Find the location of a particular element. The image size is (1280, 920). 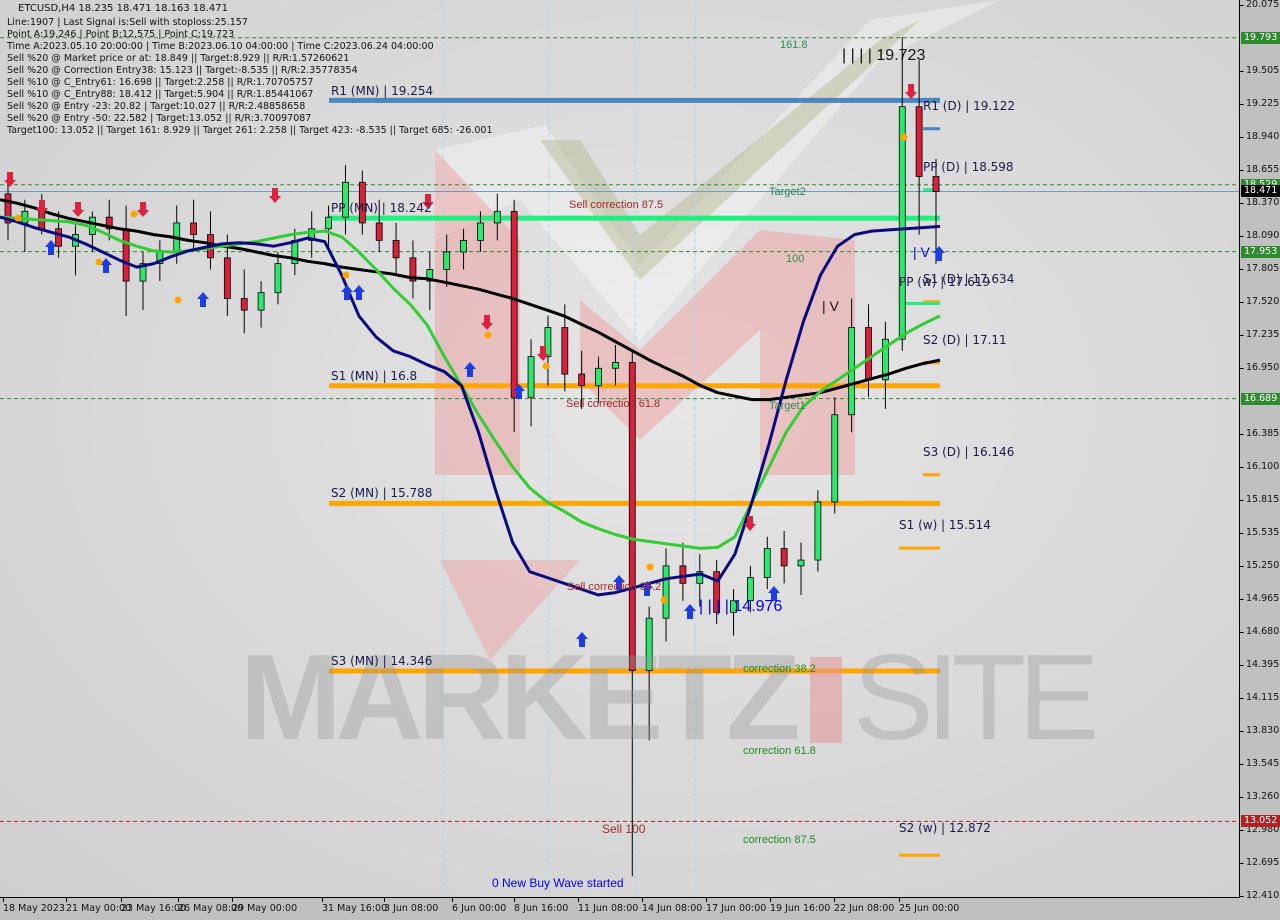

price-tick-label: 13.830 is located at coordinates (1259, 730).